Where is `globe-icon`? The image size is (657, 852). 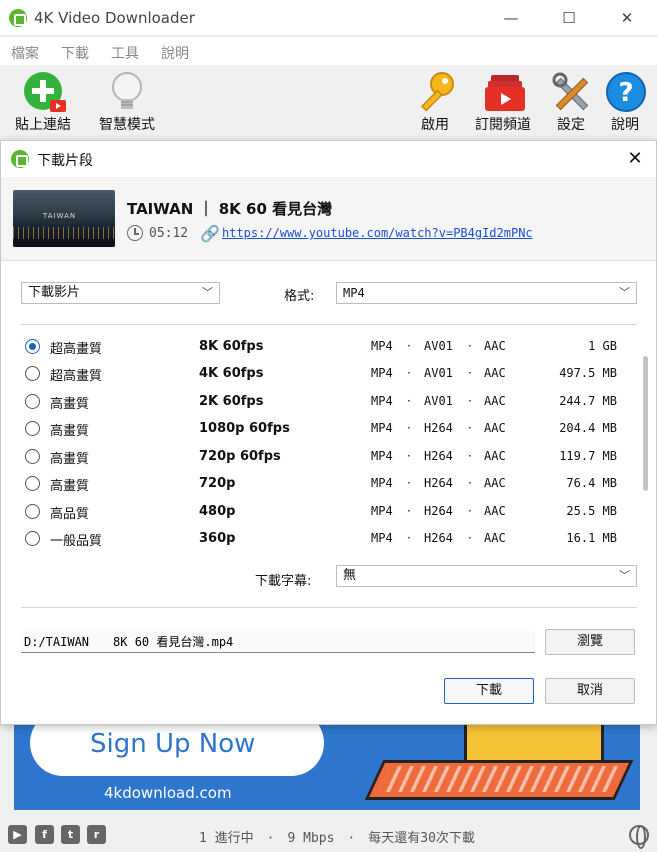
globe-icon is located at coordinates (639, 837).